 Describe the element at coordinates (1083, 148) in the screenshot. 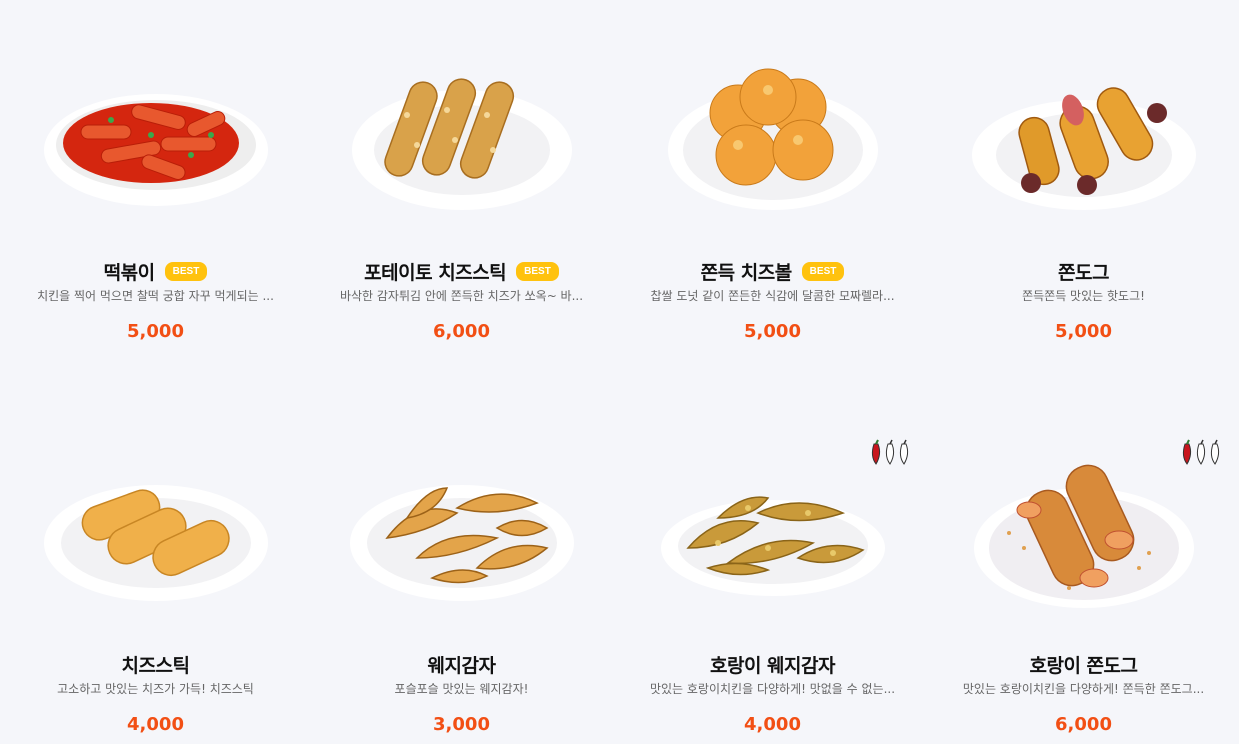

I see `corn-dog-icon` at that location.